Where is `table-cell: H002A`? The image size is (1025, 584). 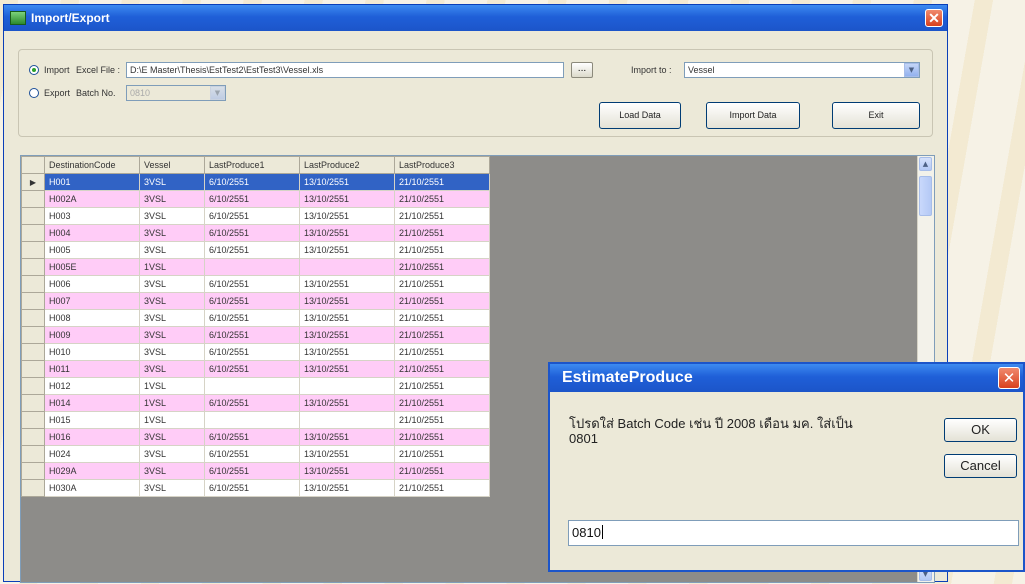
table-cell: H002A is located at coordinates (92, 199).